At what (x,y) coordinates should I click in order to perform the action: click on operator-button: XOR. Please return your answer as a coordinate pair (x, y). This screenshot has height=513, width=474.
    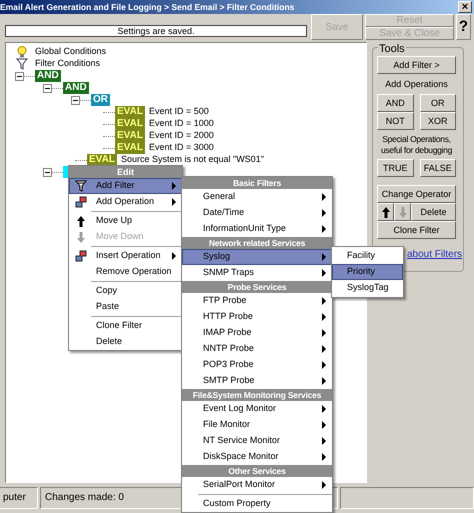
    Looking at the image, I should click on (438, 121).